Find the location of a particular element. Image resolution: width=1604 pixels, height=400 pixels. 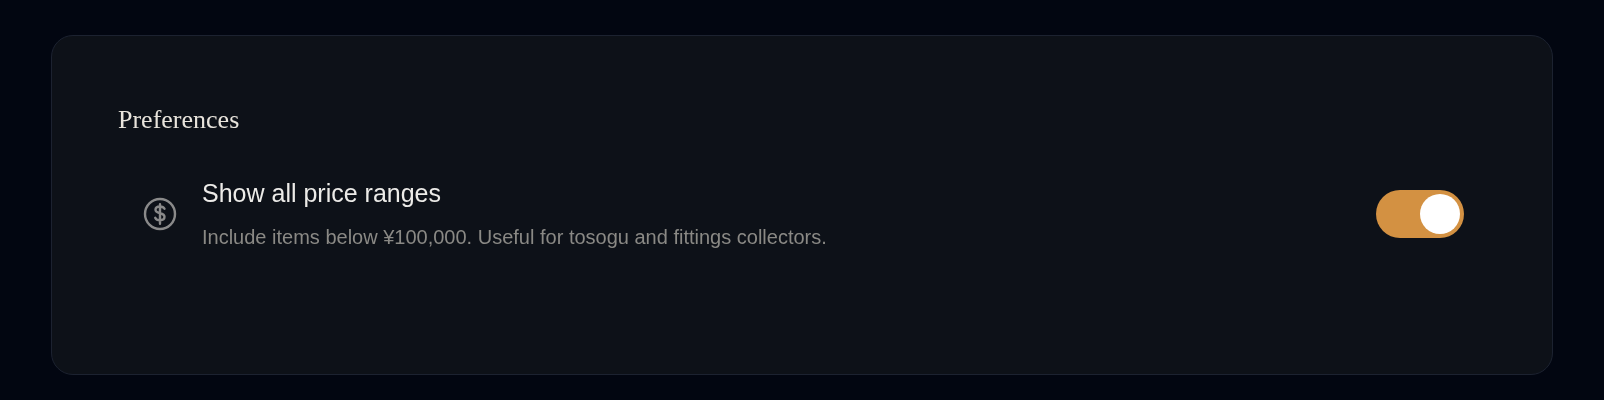

section-title: Preferences is located at coordinates (179, 120).